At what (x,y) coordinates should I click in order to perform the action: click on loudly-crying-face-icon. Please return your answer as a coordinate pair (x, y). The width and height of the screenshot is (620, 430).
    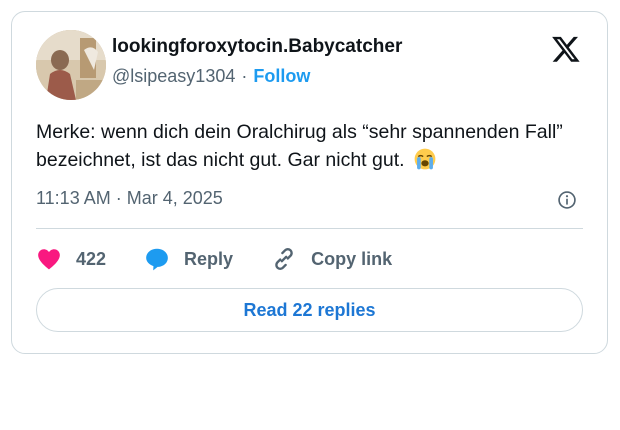
    Looking at the image, I should click on (425, 159).